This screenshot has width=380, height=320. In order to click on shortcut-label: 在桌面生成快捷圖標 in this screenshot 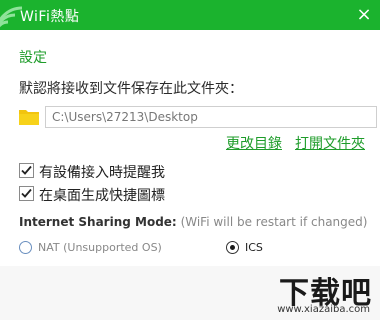, I will do `click(102, 196)`.